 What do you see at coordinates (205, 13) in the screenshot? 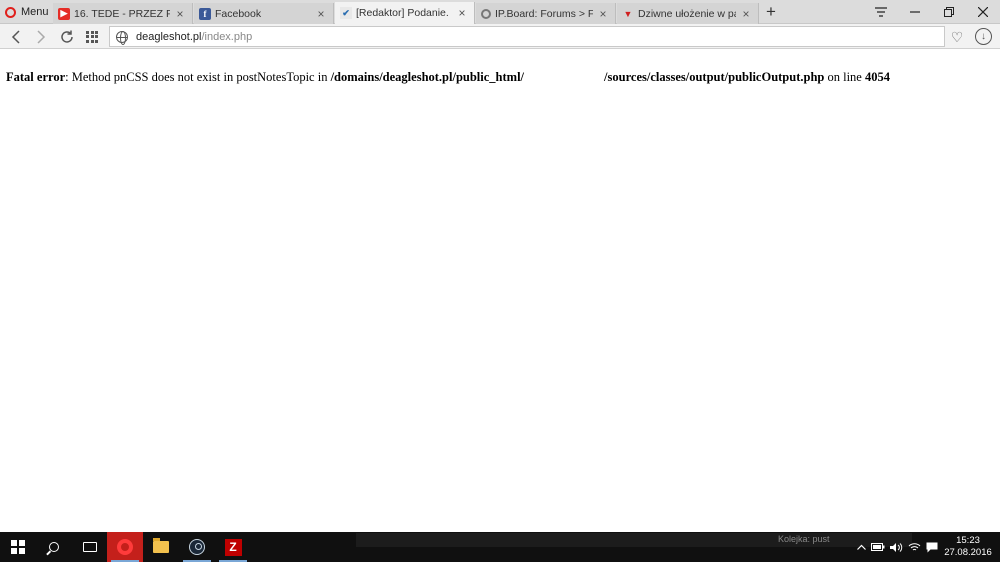
I see `facebook-icon: f` at bounding box center [205, 13].